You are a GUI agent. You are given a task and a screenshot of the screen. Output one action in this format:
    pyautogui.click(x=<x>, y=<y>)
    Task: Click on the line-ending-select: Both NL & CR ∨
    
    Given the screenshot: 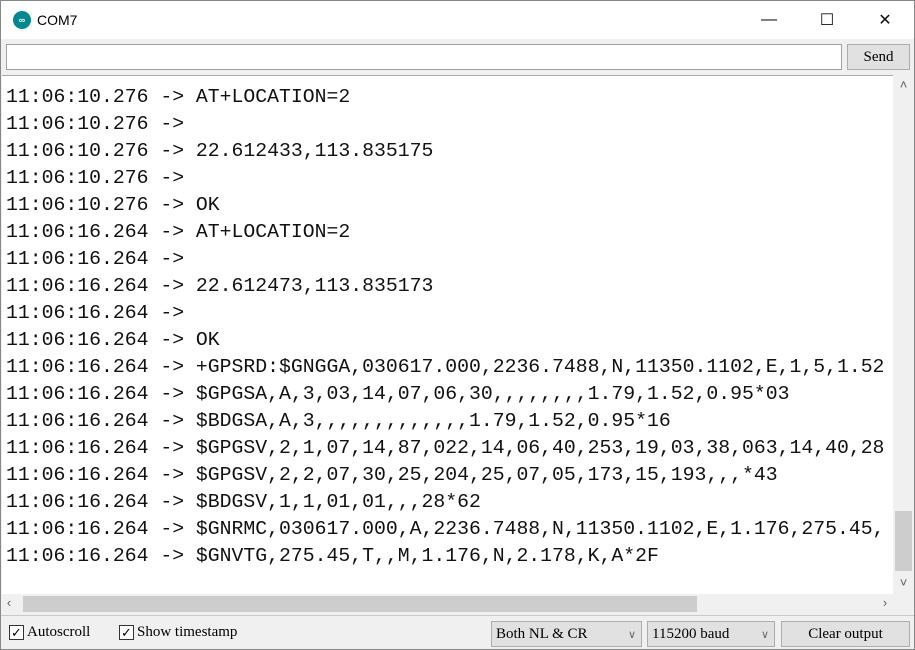 What is the action you would take?
    pyautogui.click(x=566, y=634)
    